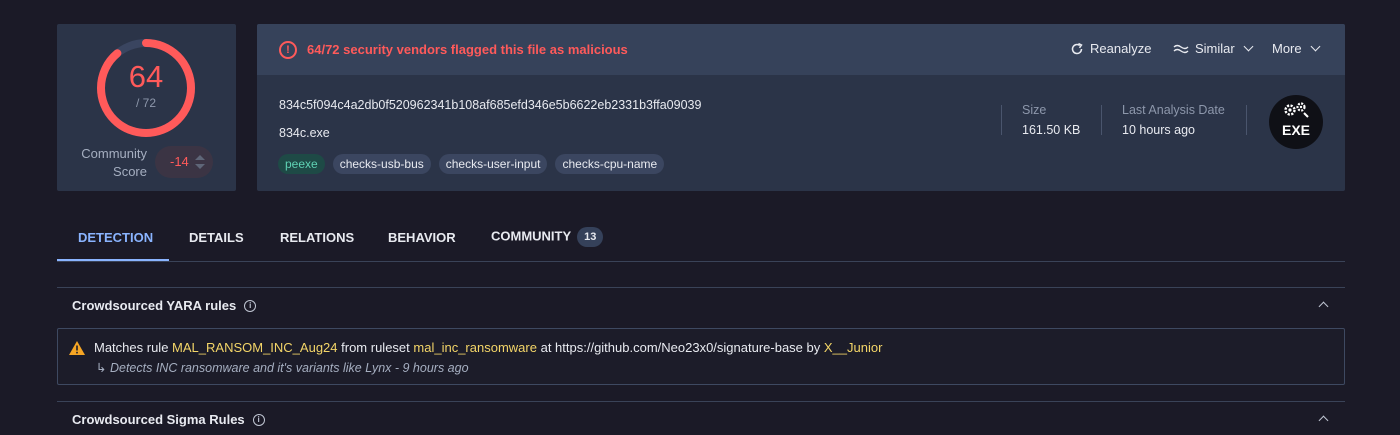 This screenshot has width=1400, height=435. What do you see at coordinates (114, 162) in the screenshot?
I see `community-score-label: Community Score` at bounding box center [114, 162].